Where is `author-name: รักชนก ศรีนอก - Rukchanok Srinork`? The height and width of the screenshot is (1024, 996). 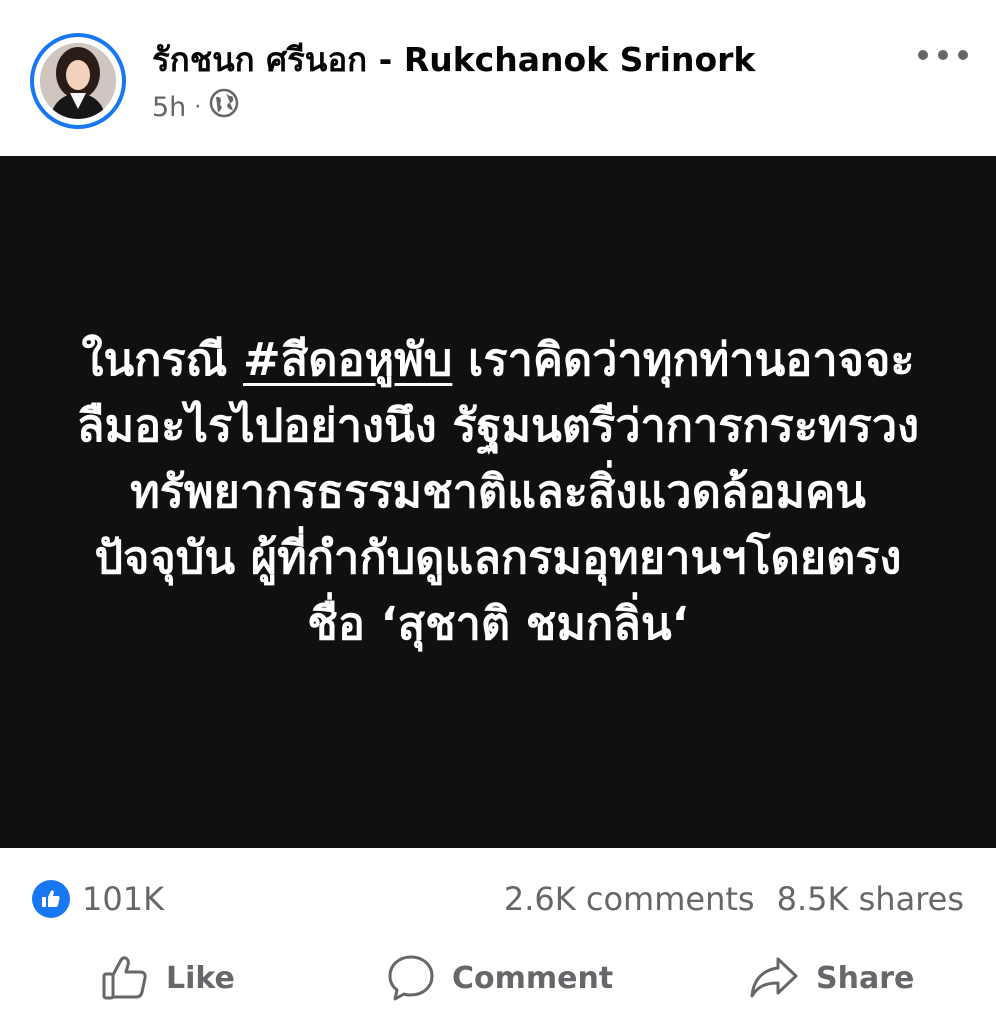 author-name: รักชนก ศรีนอก - Rukchanok Srinork is located at coordinates (453, 60).